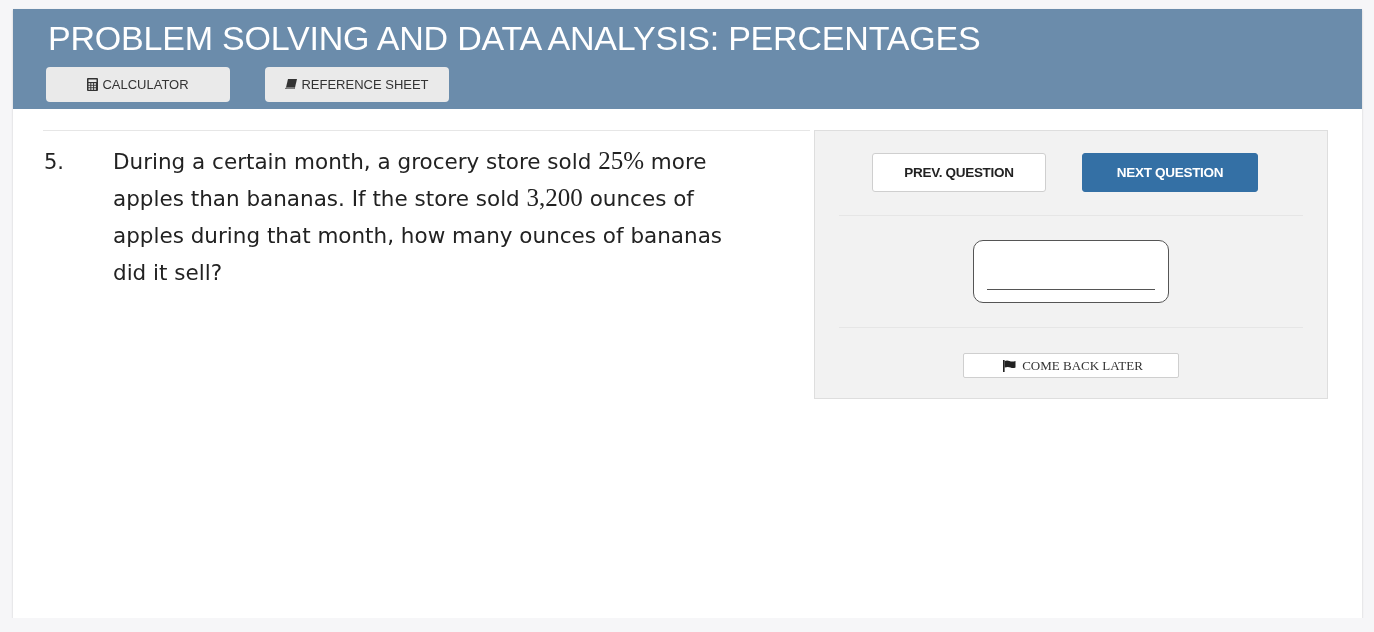 The image size is (1374, 632). I want to click on previous-question-button: PREV. QUESTION, so click(959, 172).